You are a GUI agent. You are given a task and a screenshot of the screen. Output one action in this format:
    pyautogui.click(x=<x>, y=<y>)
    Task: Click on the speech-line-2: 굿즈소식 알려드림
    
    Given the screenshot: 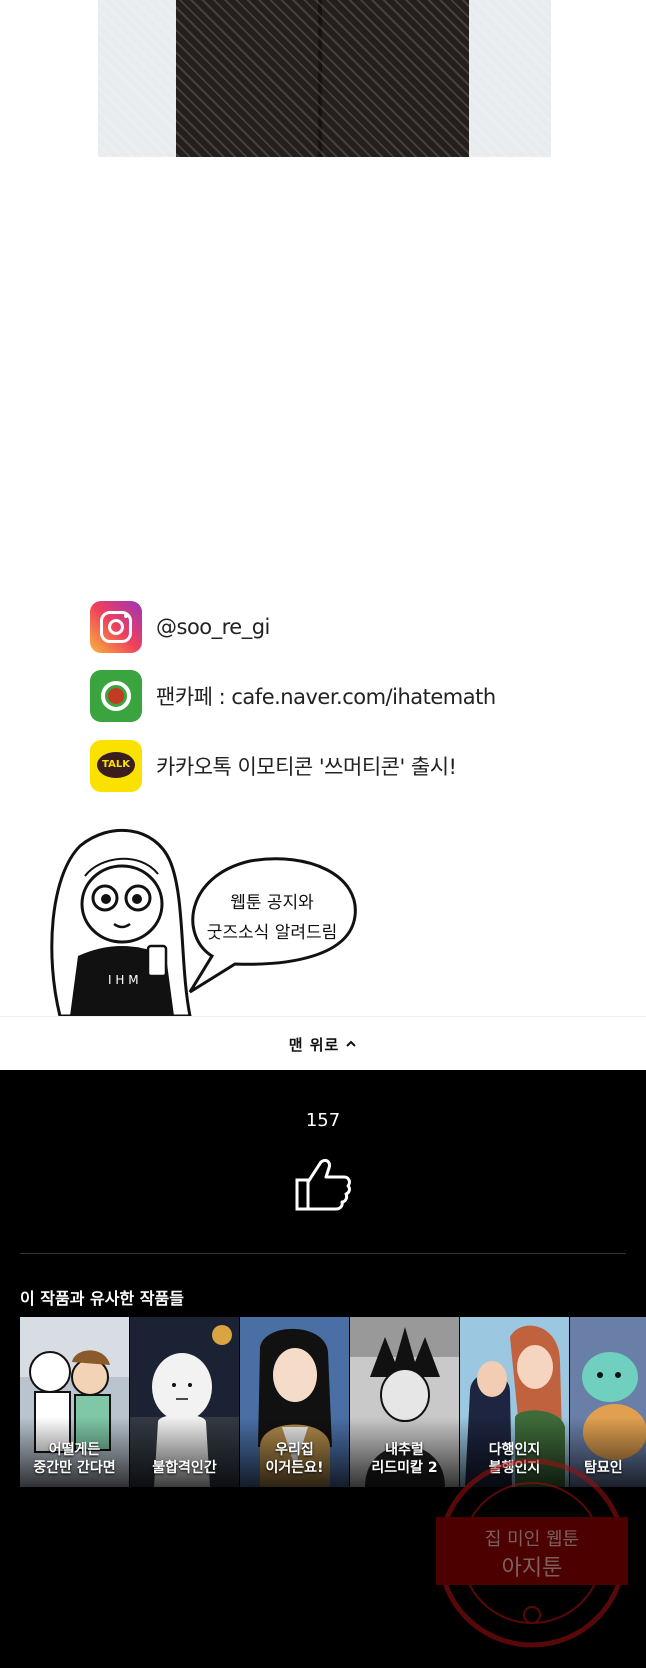 What is the action you would take?
    pyautogui.click(x=272, y=933)
    